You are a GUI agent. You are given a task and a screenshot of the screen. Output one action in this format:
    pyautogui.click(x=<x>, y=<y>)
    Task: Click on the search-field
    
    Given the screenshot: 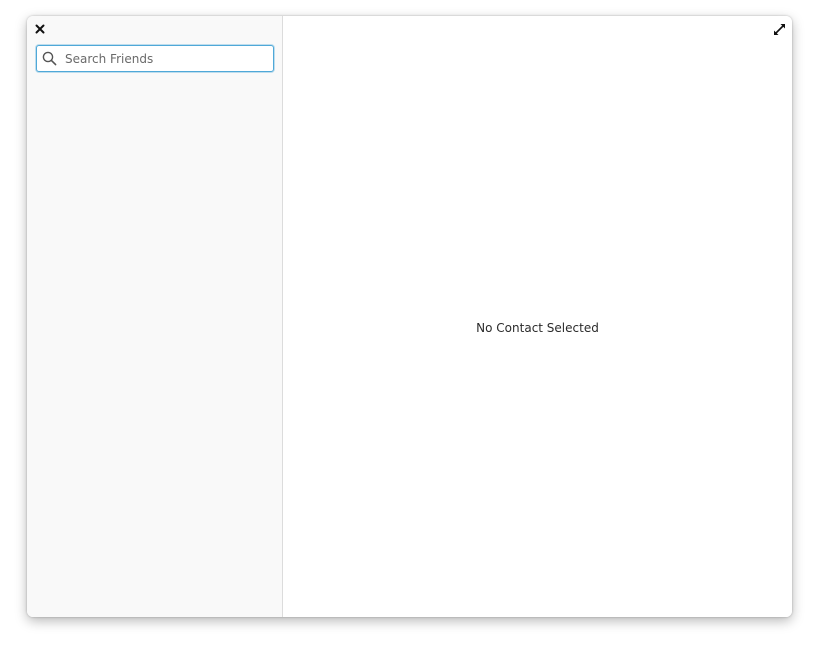 What is the action you would take?
    pyautogui.click(x=155, y=58)
    